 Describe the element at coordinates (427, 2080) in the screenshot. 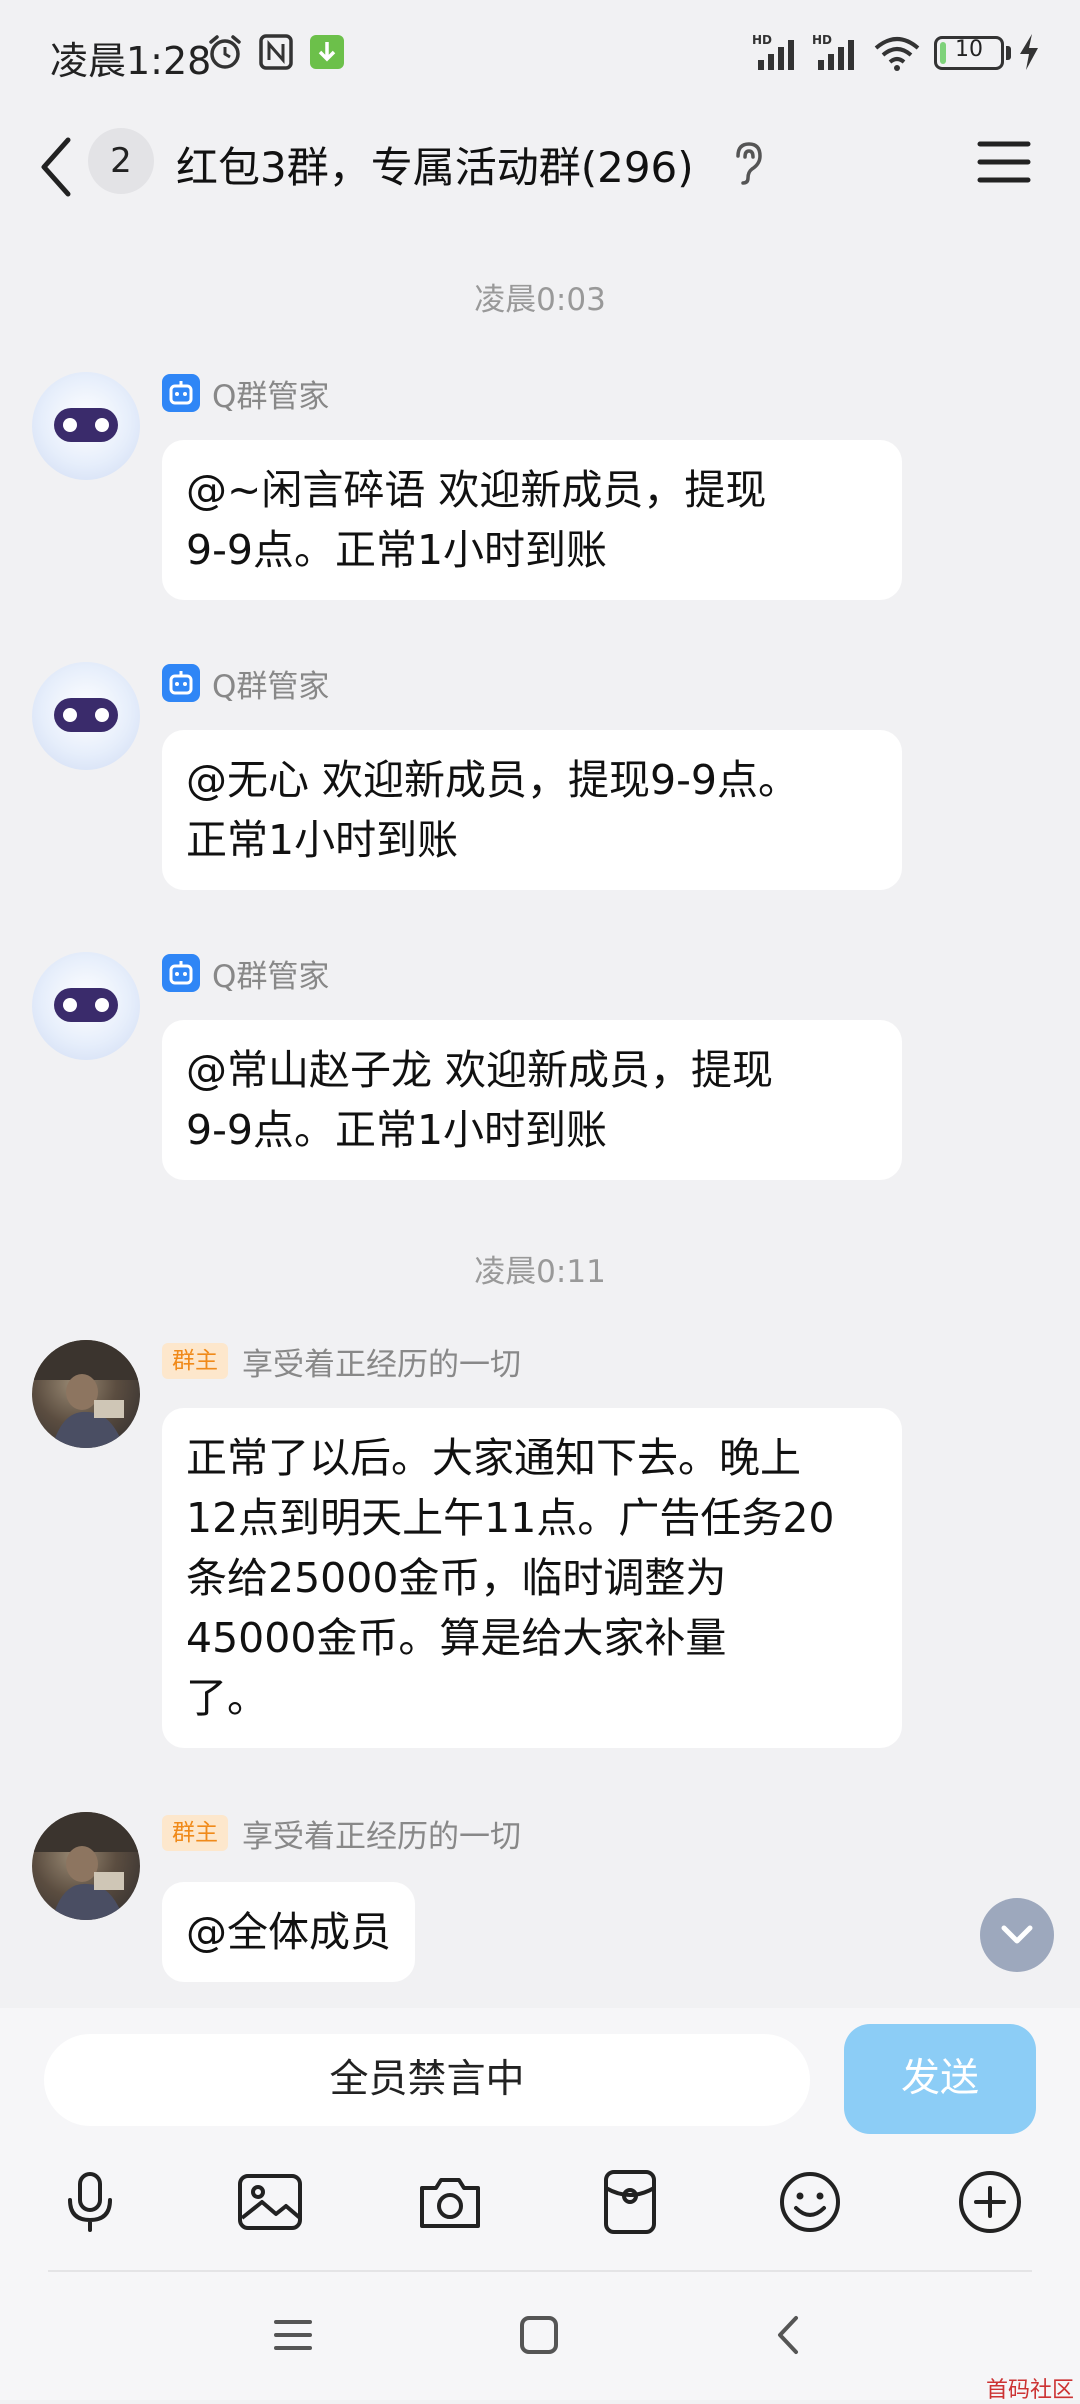

I see `message-input: 全员禁言中` at that location.